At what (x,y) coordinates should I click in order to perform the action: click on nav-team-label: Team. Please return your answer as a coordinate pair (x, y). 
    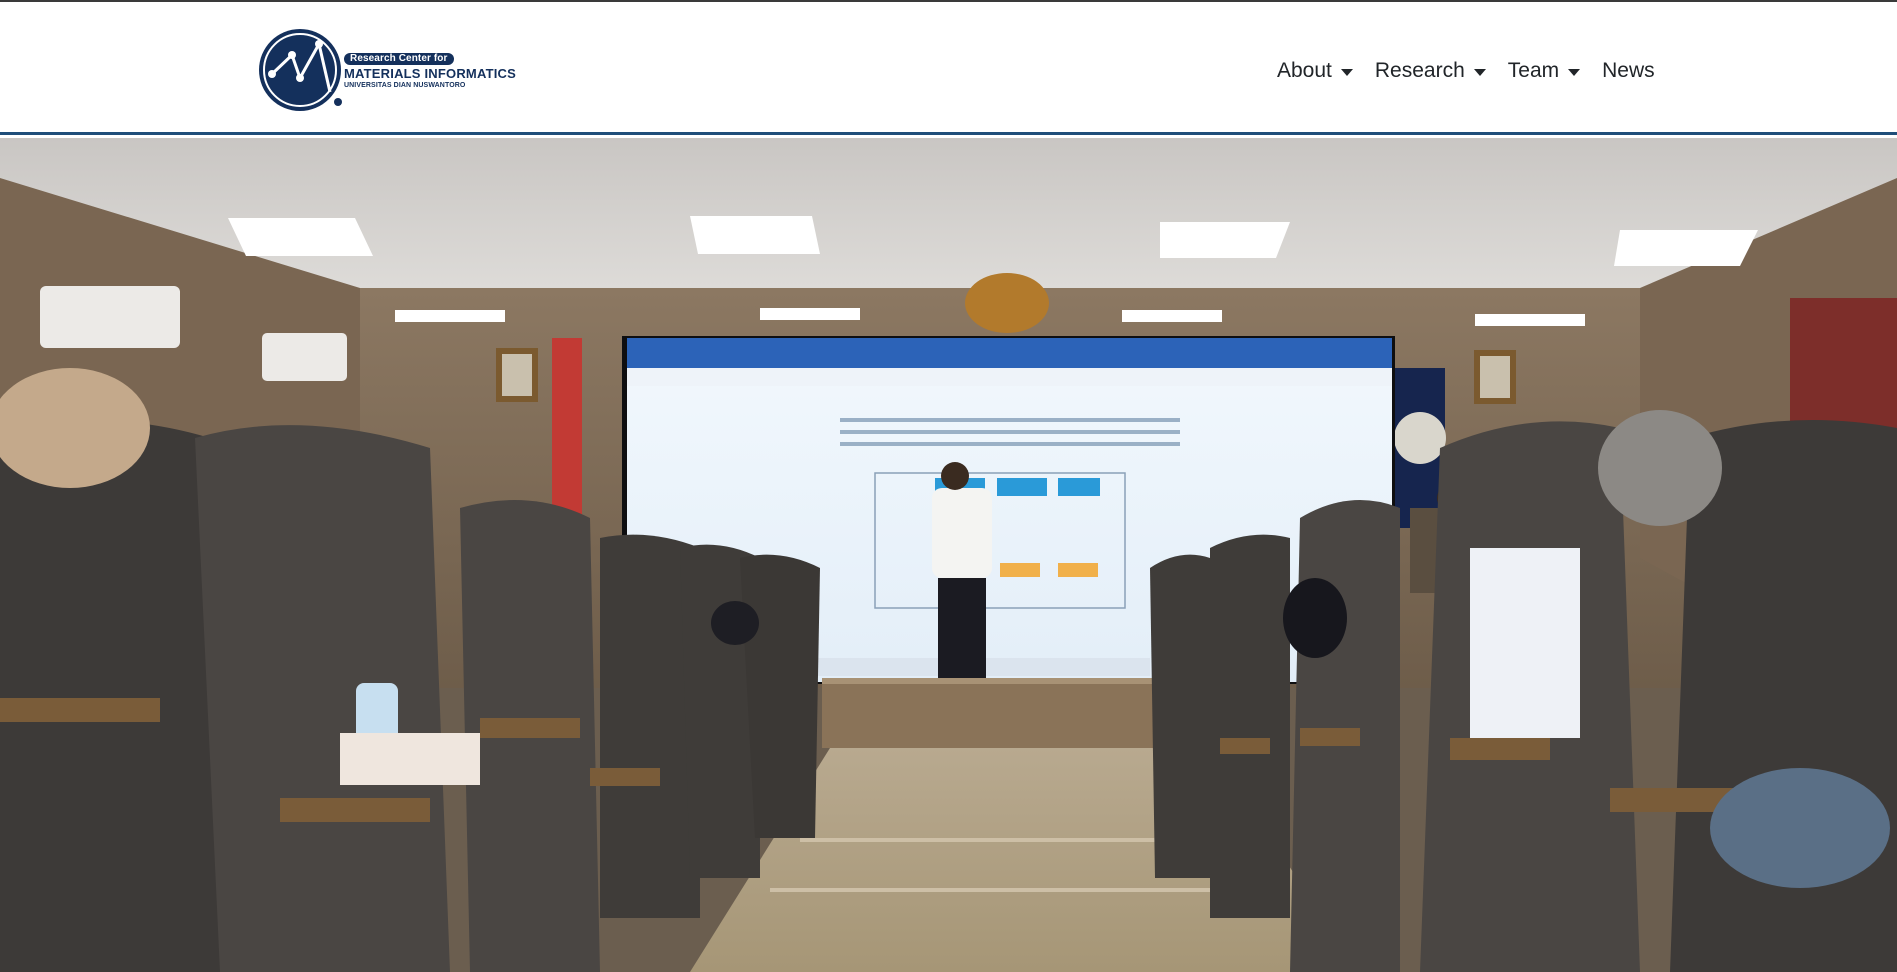
    Looking at the image, I should click on (1533, 70).